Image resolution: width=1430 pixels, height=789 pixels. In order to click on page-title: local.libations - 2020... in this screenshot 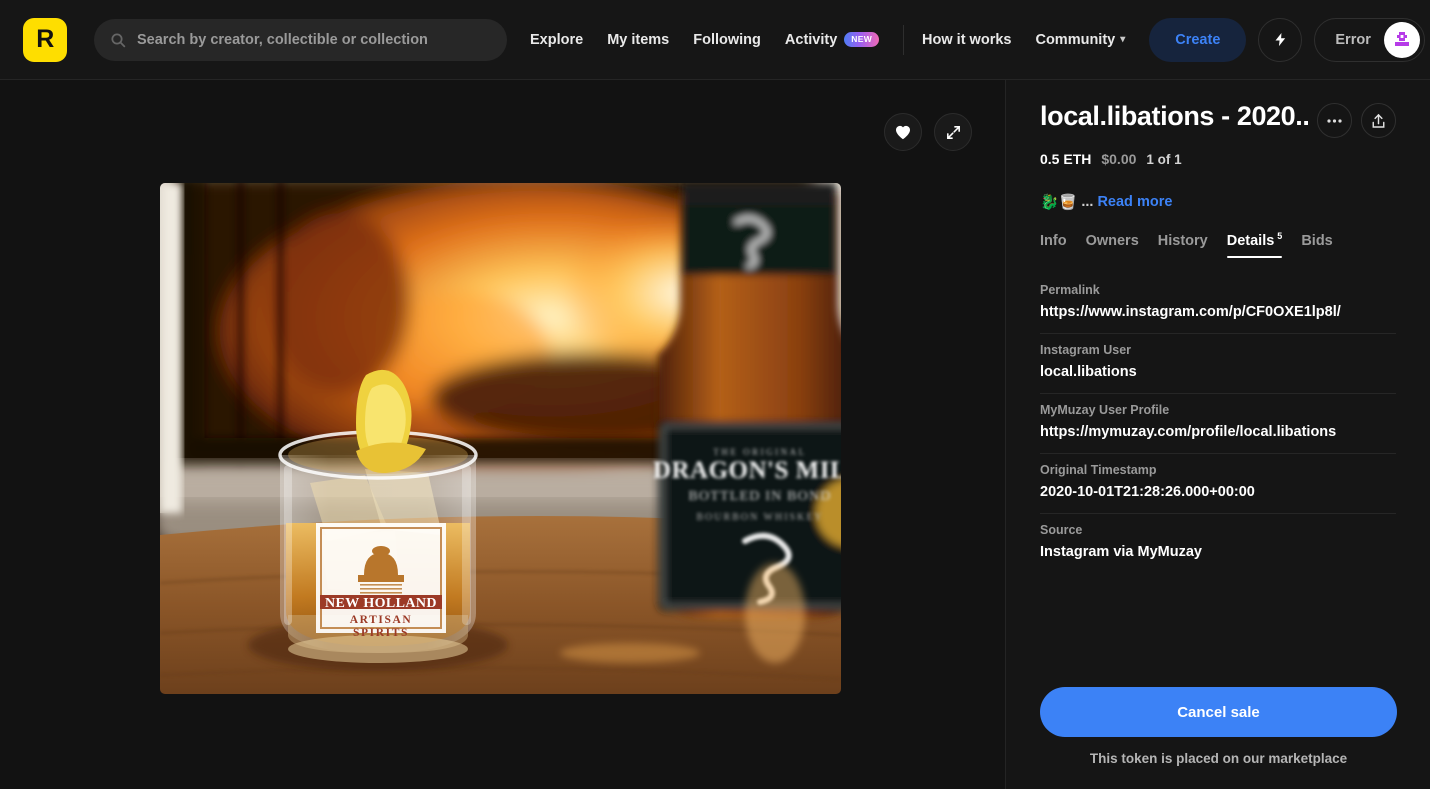, I will do `click(1174, 116)`.